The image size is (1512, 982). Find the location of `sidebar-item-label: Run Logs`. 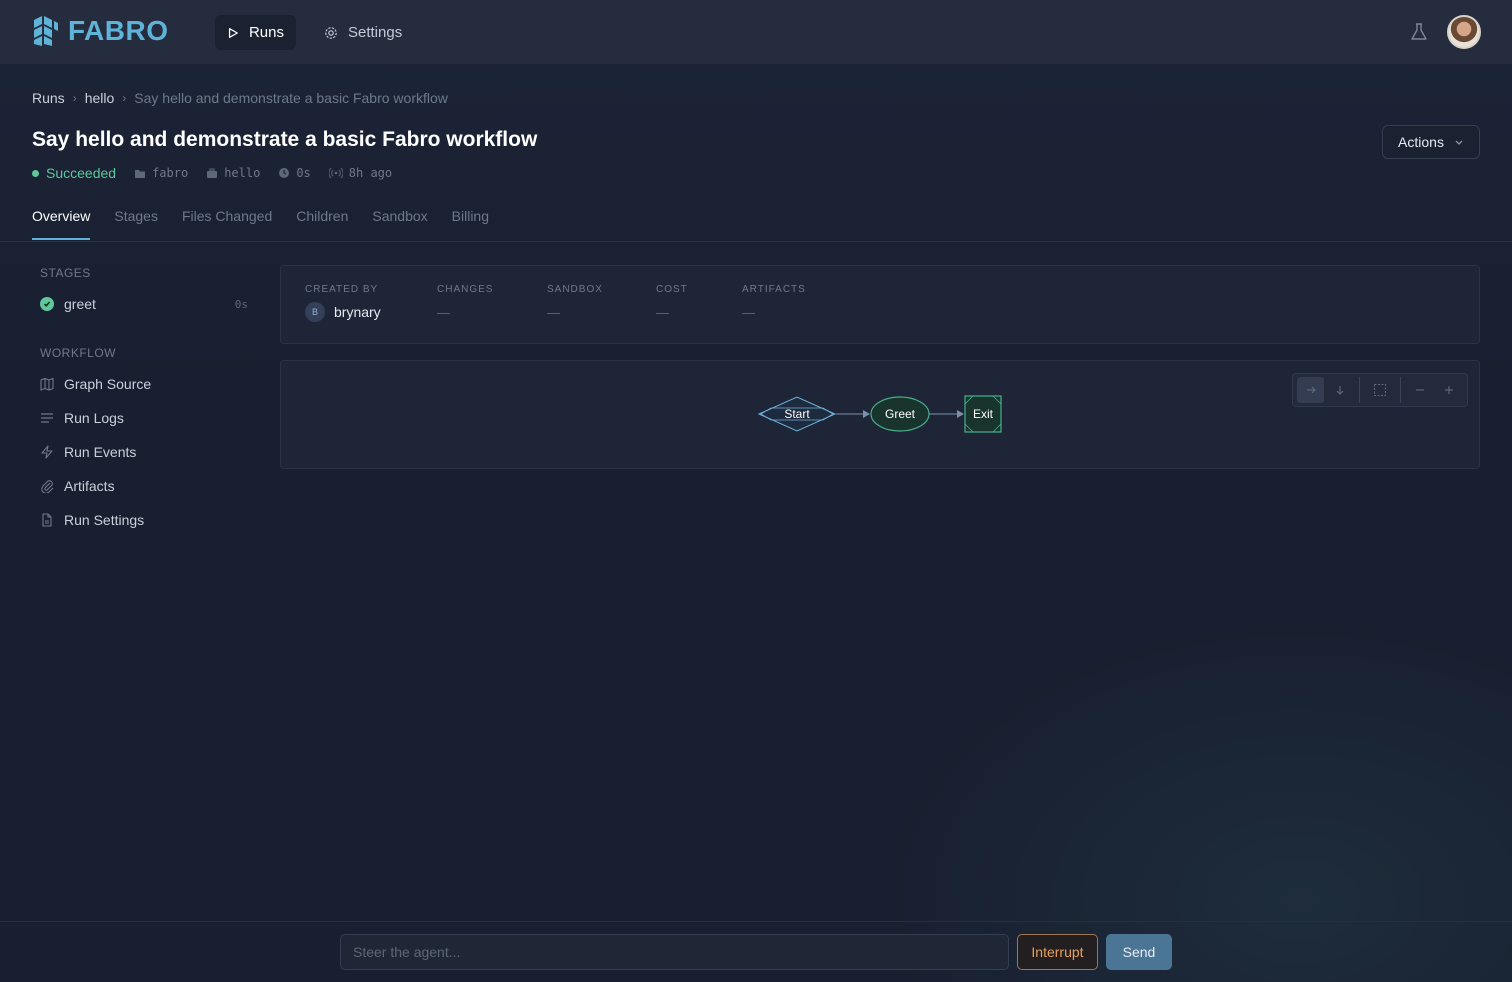

sidebar-item-label: Run Logs is located at coordinates (94, 418).